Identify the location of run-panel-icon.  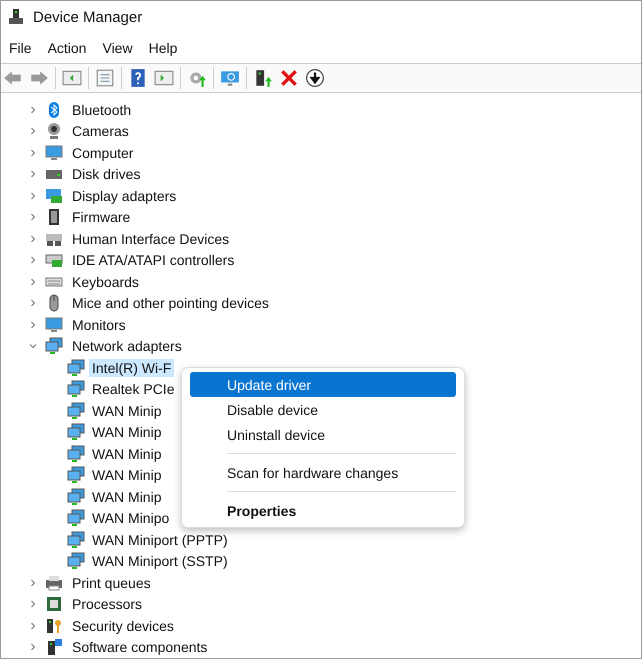
(164, 78).